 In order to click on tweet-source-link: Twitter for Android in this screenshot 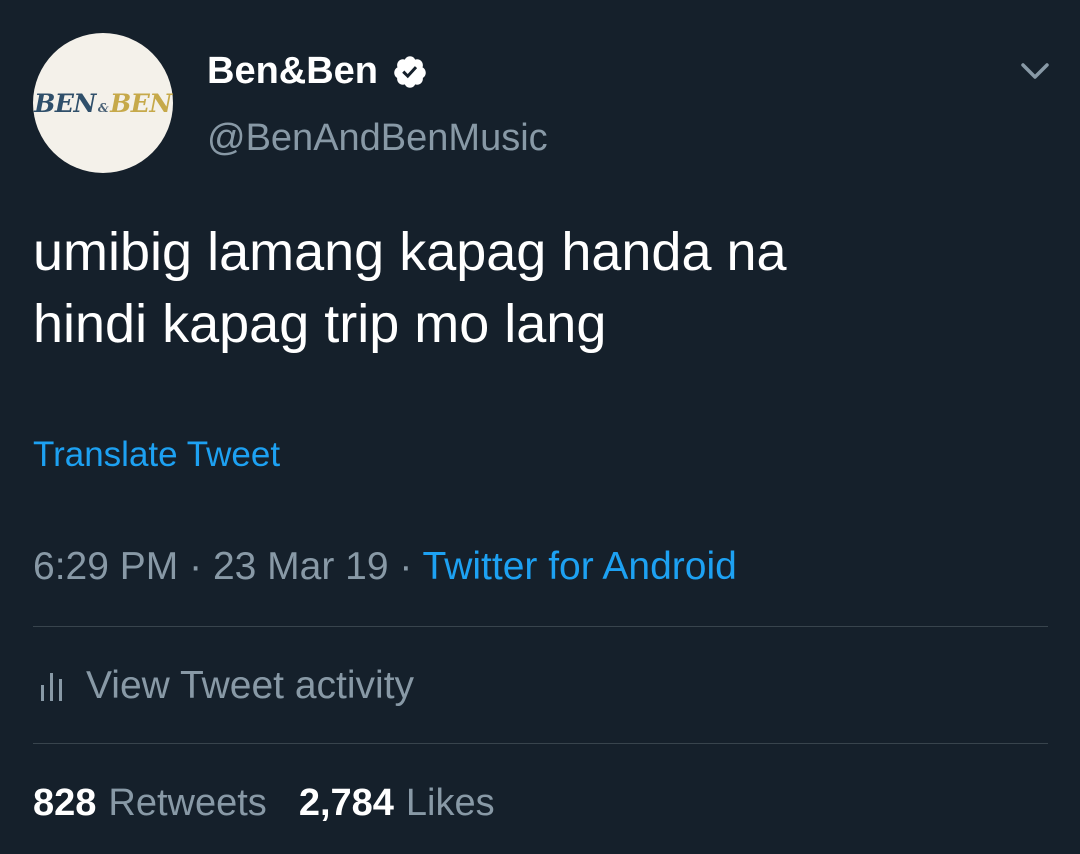, I will do `click(580, 566)`.